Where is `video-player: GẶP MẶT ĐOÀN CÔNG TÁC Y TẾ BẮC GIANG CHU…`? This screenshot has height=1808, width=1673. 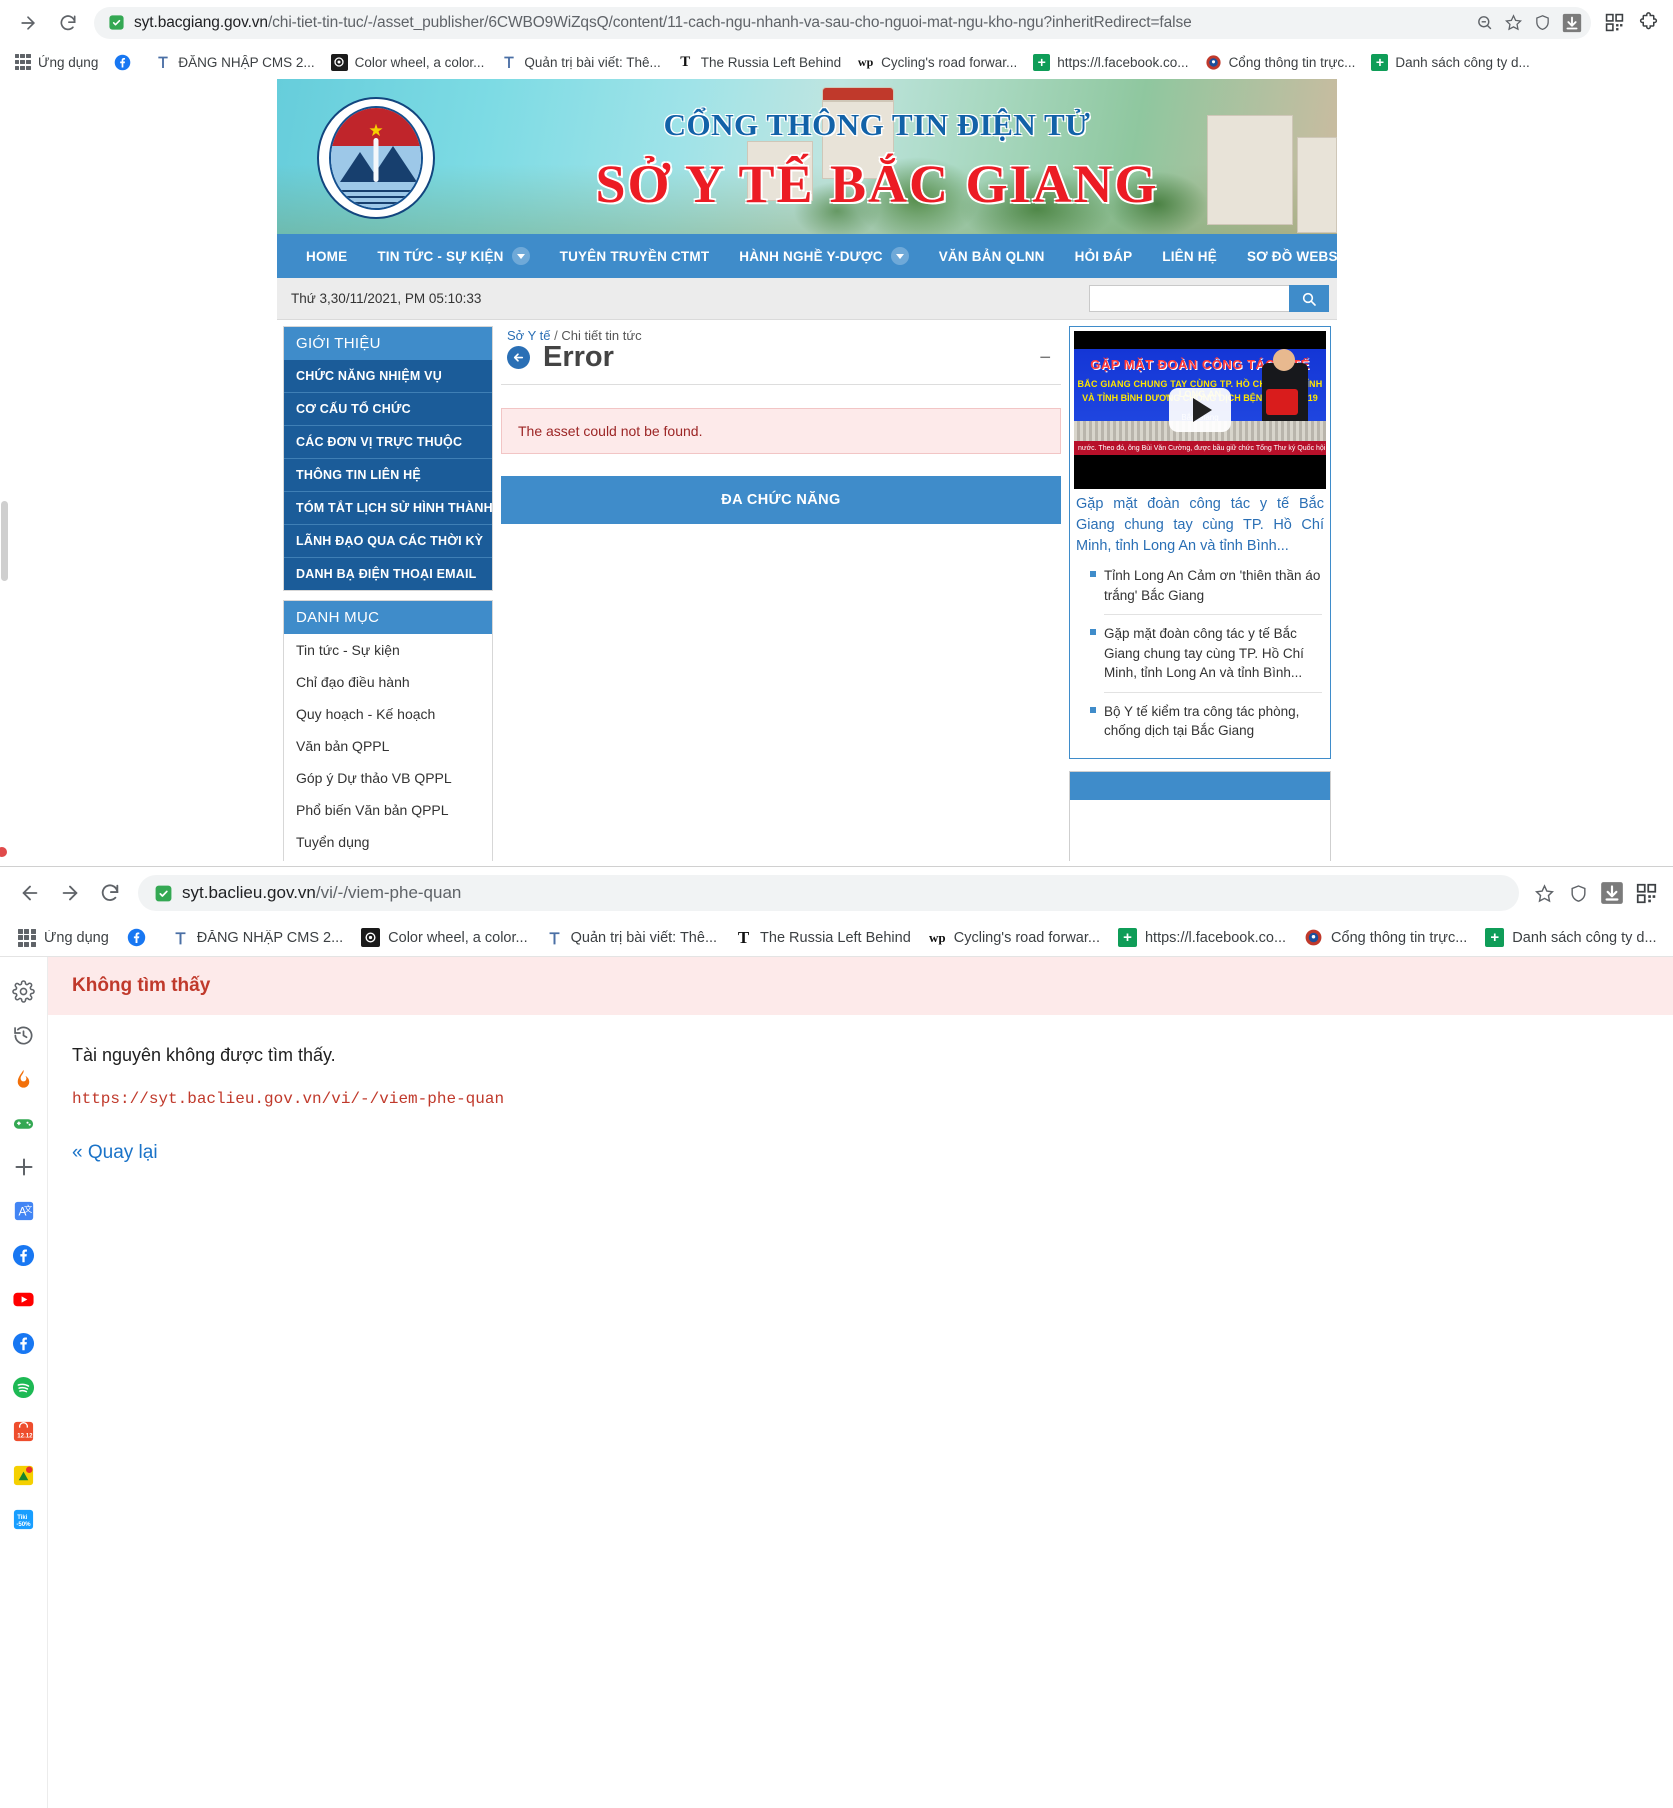 video-player: GẶP MẶT ĐOÀN CÔNG TÁC Y TẾ BẮC GIANG CHU… is located at coordinates (1200, 410).